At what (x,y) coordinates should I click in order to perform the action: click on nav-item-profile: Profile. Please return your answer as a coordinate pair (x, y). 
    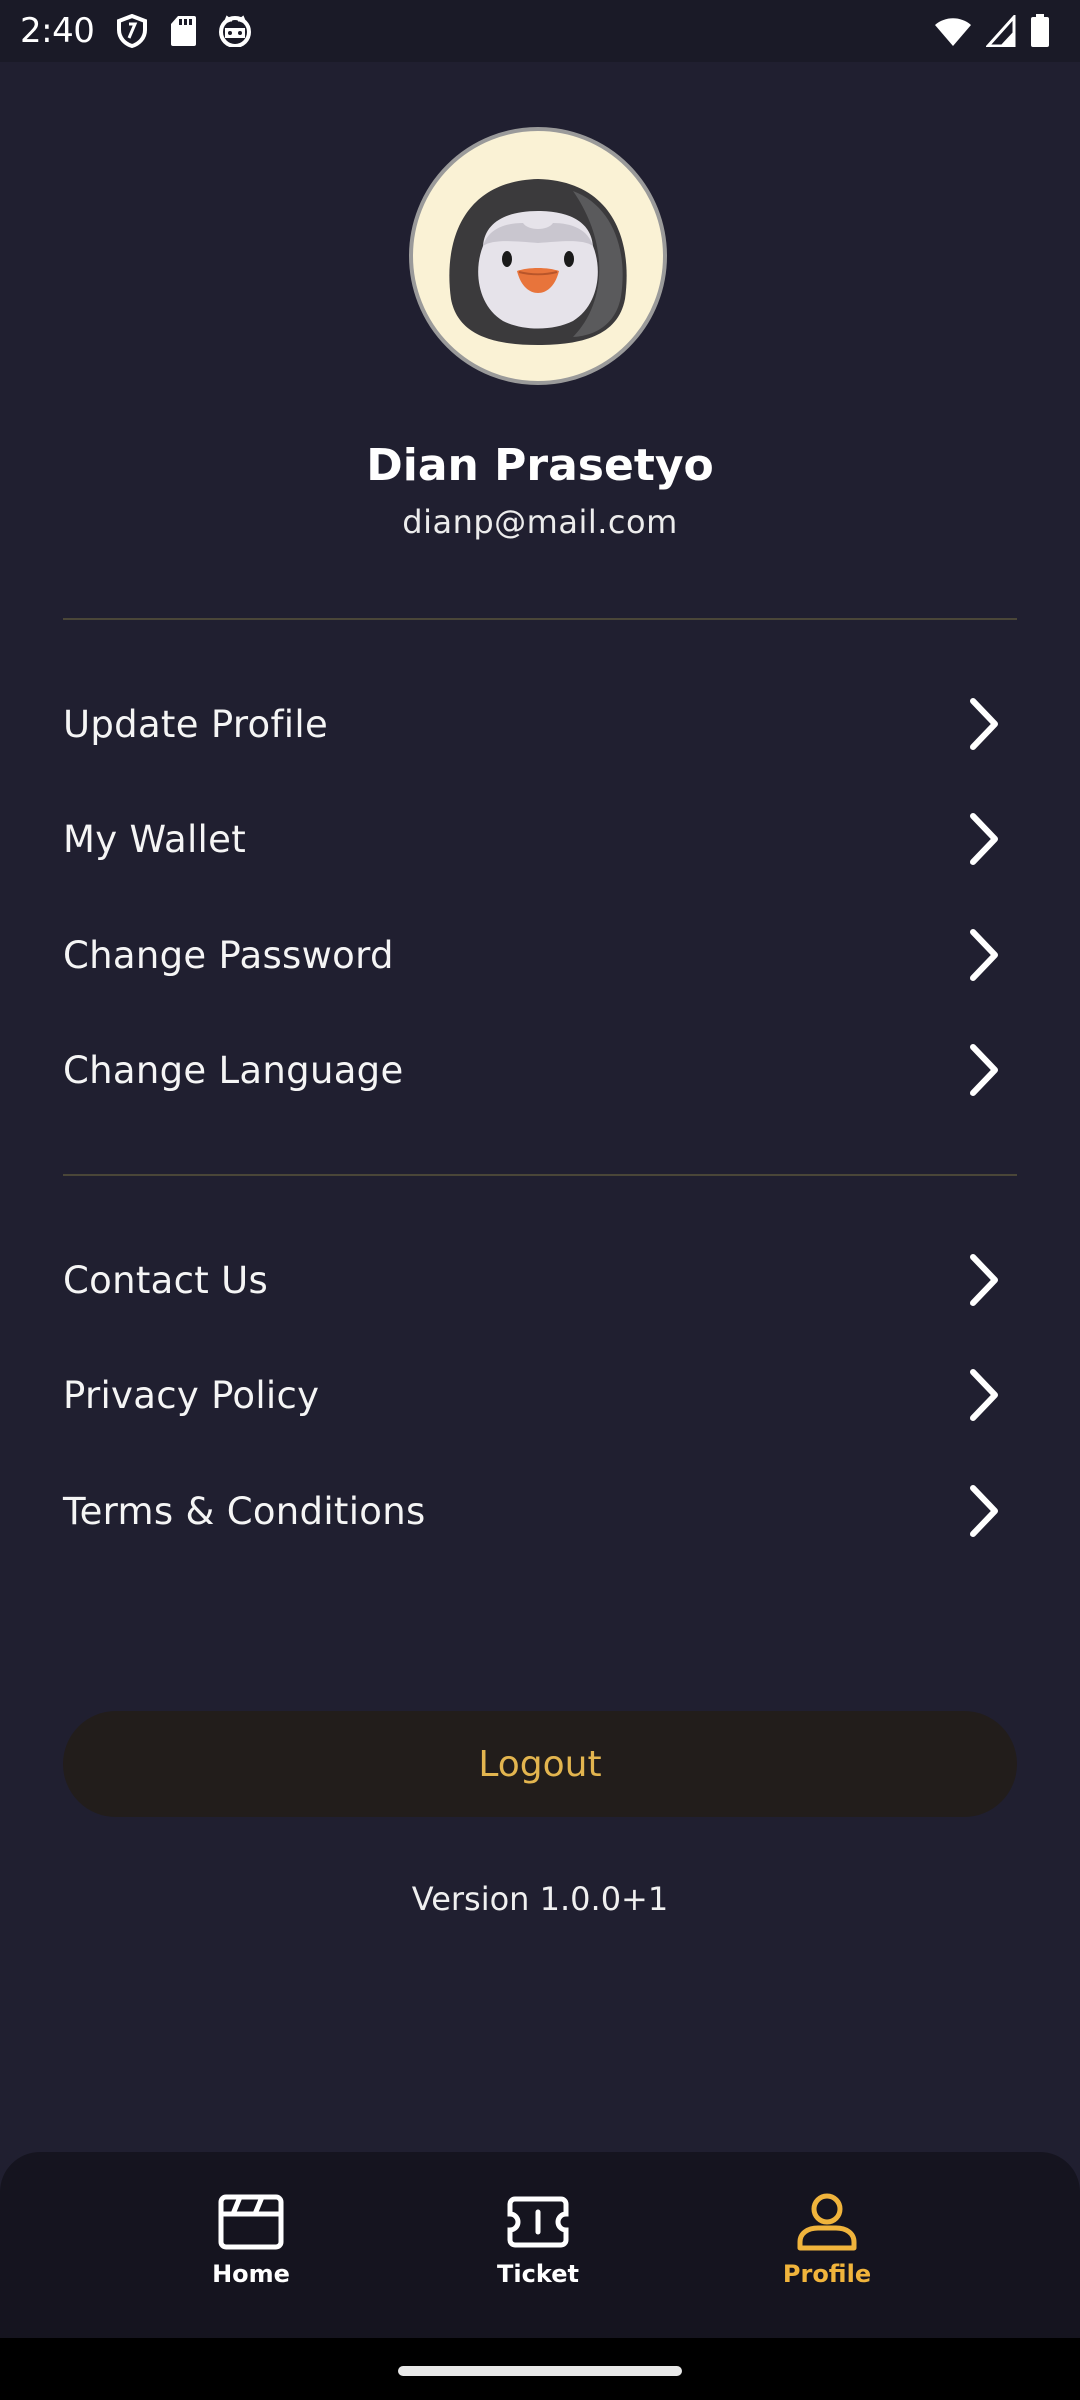
    Looking at the image, I should click on (827, 2252).